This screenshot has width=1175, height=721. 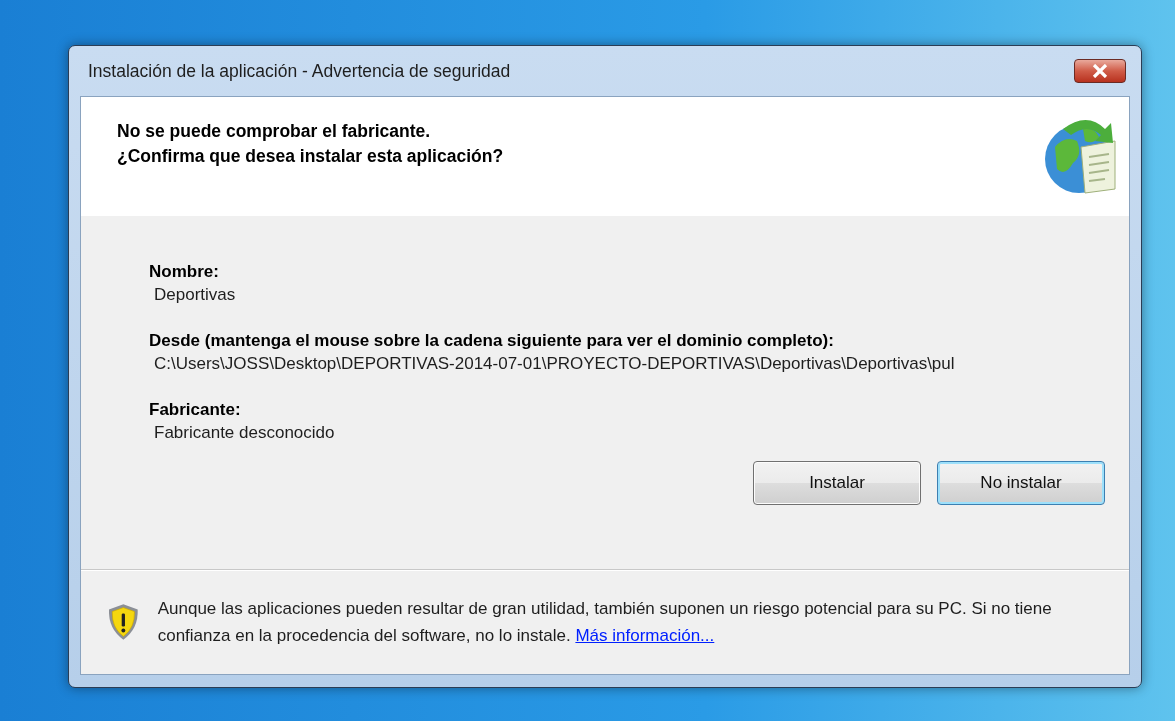 I want to click on header-heading: ¿Confirma que desea instalar esta aplicación?, so click(x=310, y=156).